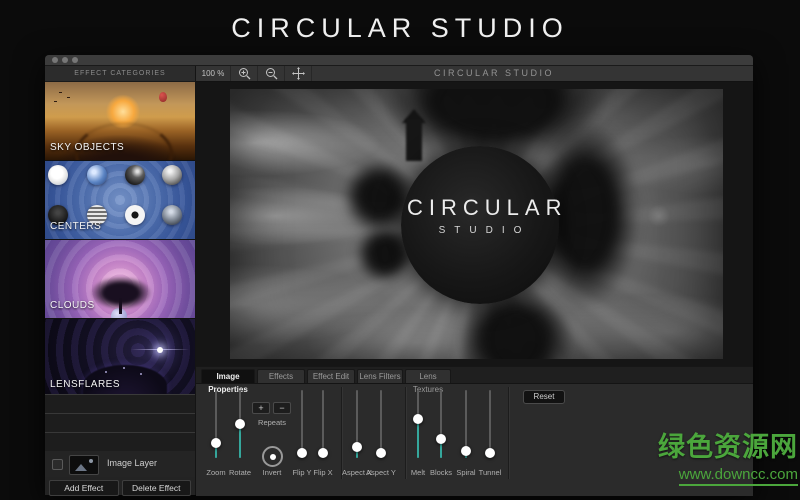  I want to click on watermark: 绿色资源网 www.downcc.com, so click(728, 455).